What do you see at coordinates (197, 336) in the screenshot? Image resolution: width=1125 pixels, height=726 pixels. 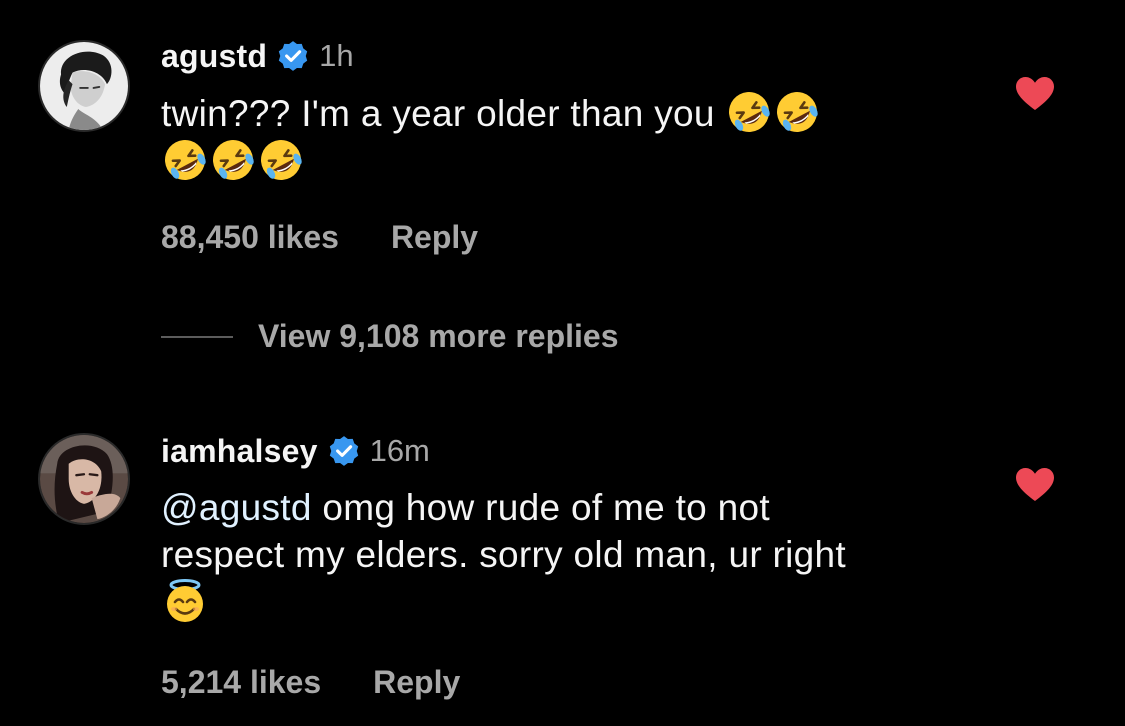 I see `divider-line` at bounding box center [197, 336].